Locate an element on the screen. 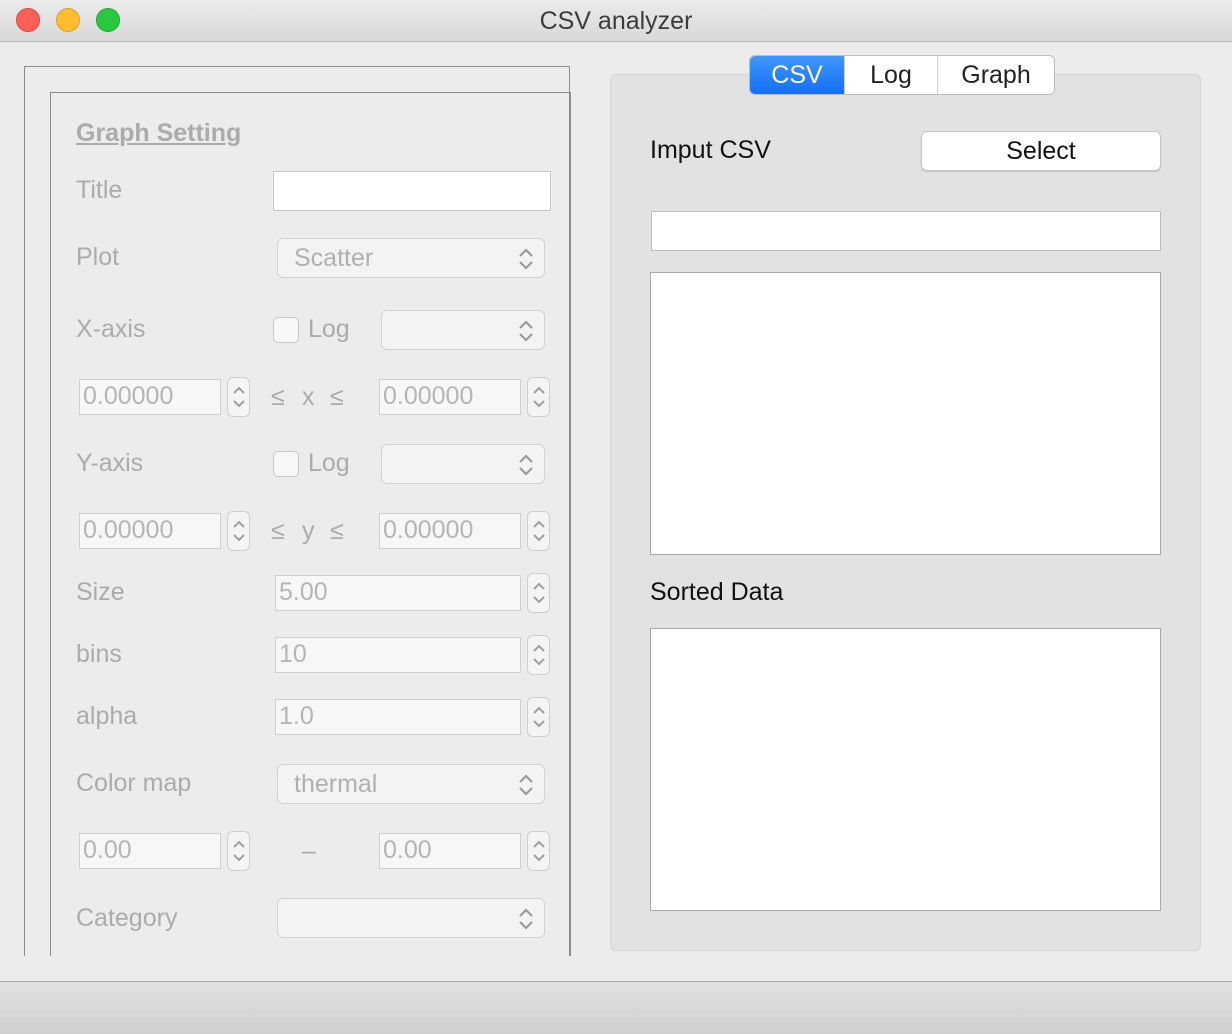  tab-log: Log is located at coordinates (890, 75).